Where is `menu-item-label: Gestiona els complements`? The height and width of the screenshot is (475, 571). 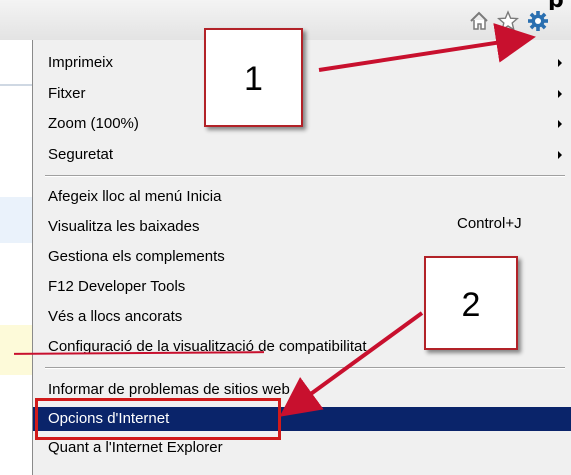 menu-item-label: Gestiona els complements is located at coordinates (136, 256).